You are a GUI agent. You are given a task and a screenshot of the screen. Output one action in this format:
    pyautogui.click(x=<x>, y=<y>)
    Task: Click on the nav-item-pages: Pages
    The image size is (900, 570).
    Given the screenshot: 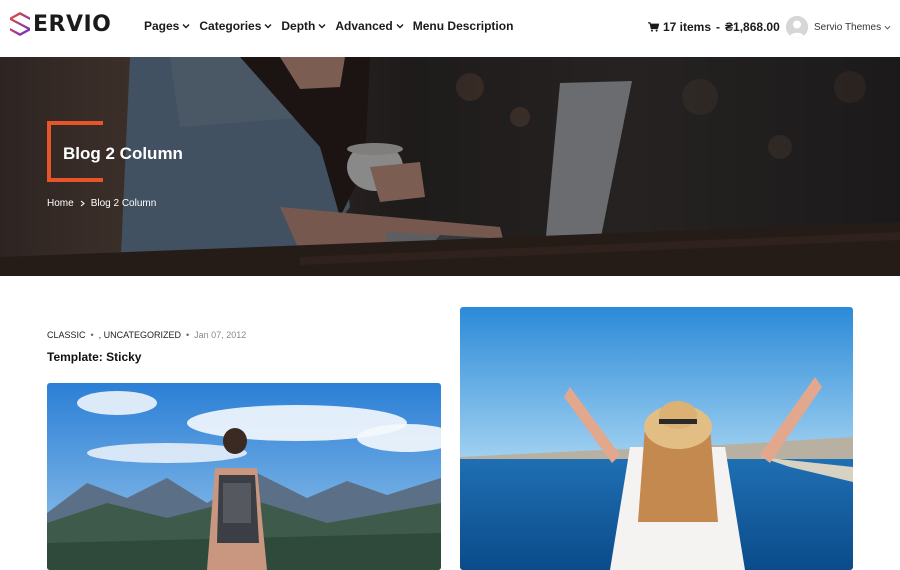 What is the action you would take?
    pyautogui.click(x=167, y=26)
    